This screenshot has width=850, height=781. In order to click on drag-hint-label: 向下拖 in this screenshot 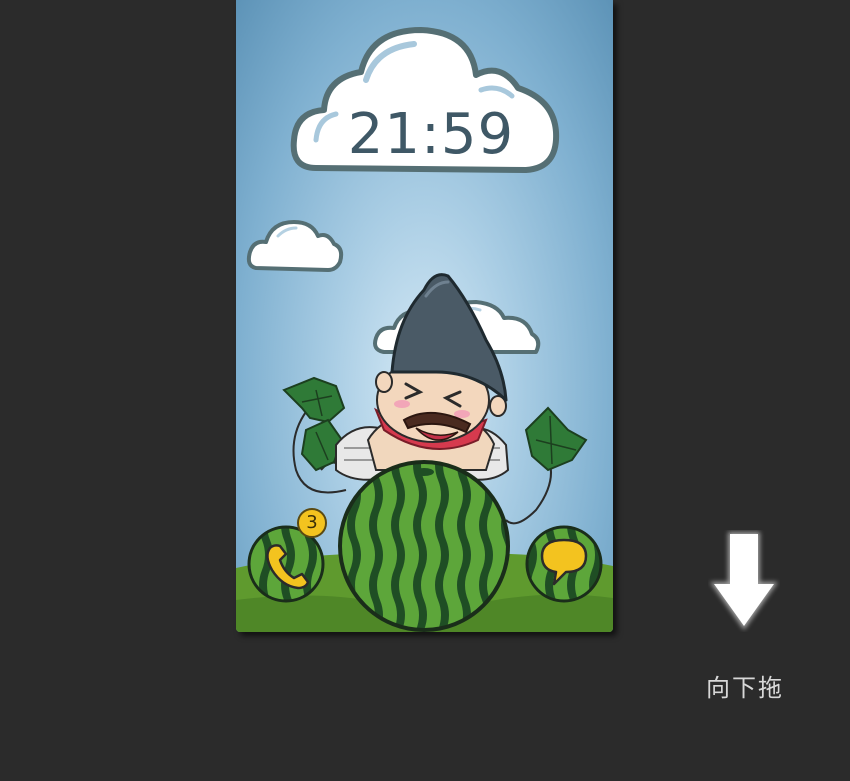, I will do `click(745, 688)`.